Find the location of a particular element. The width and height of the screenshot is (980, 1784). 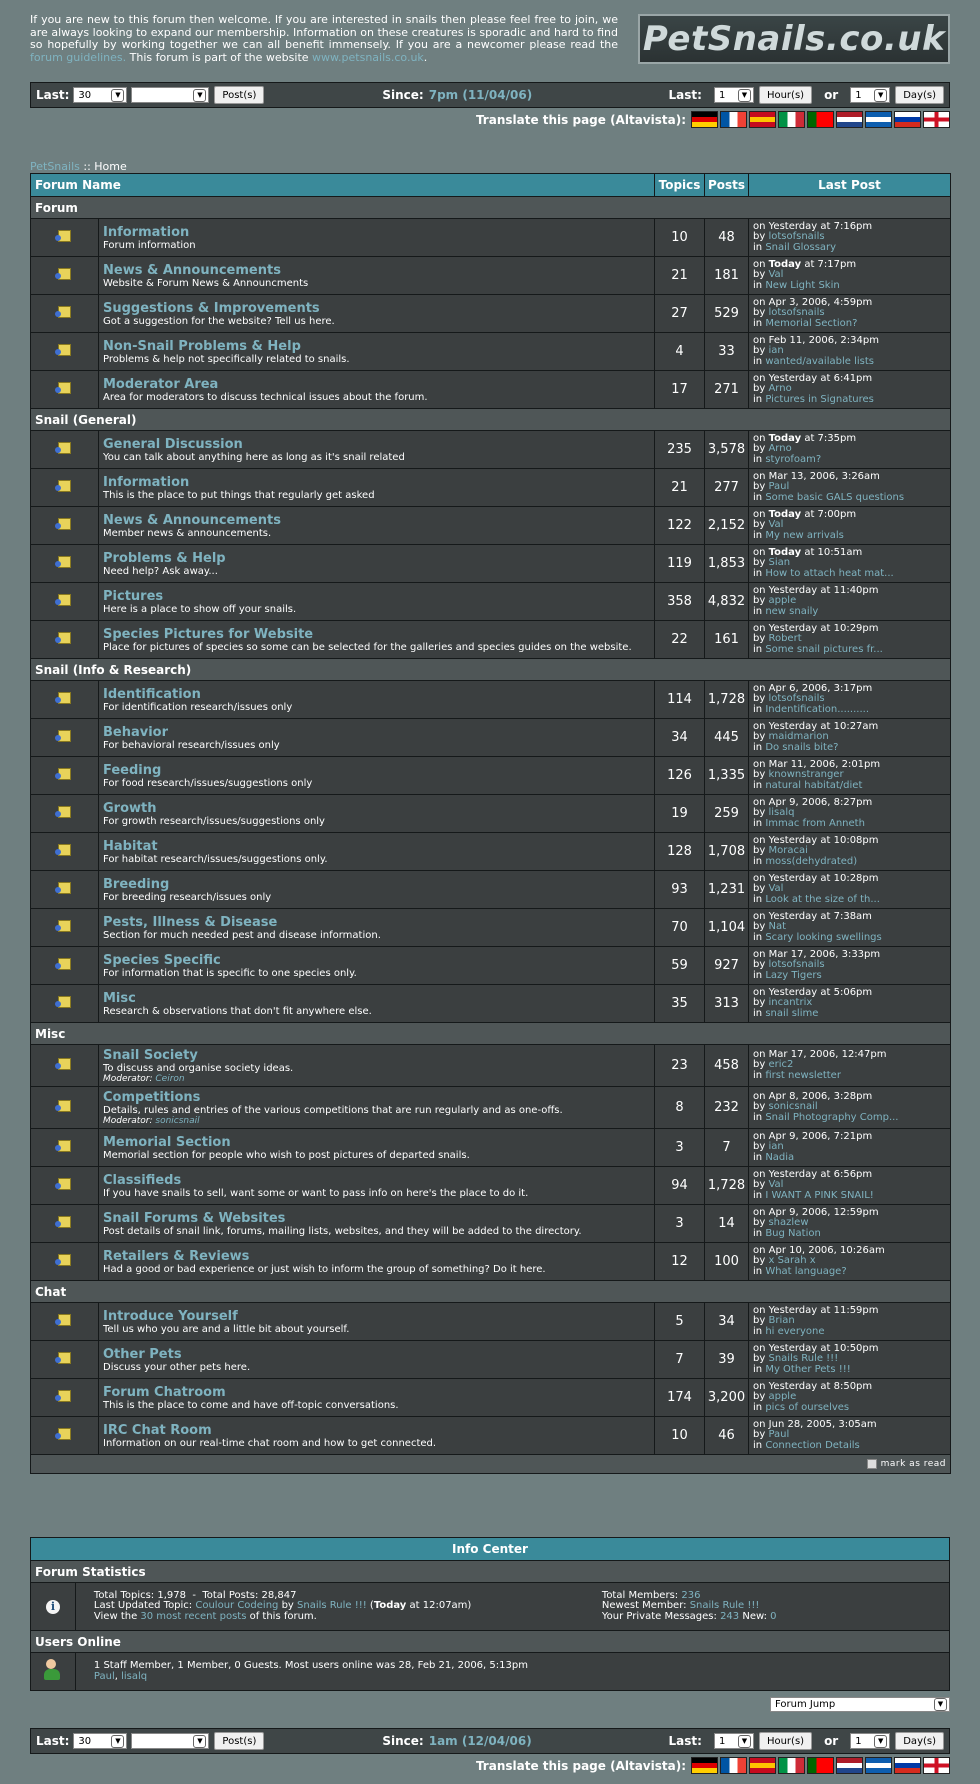

last-post-topic-link: Nadia is located at coordinates (779, 1157).